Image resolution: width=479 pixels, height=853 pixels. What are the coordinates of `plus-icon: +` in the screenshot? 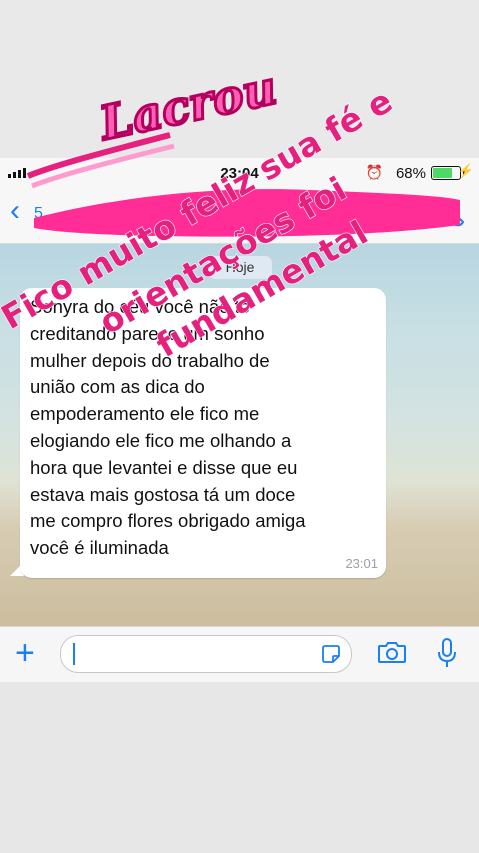 It's located at (25, 653).